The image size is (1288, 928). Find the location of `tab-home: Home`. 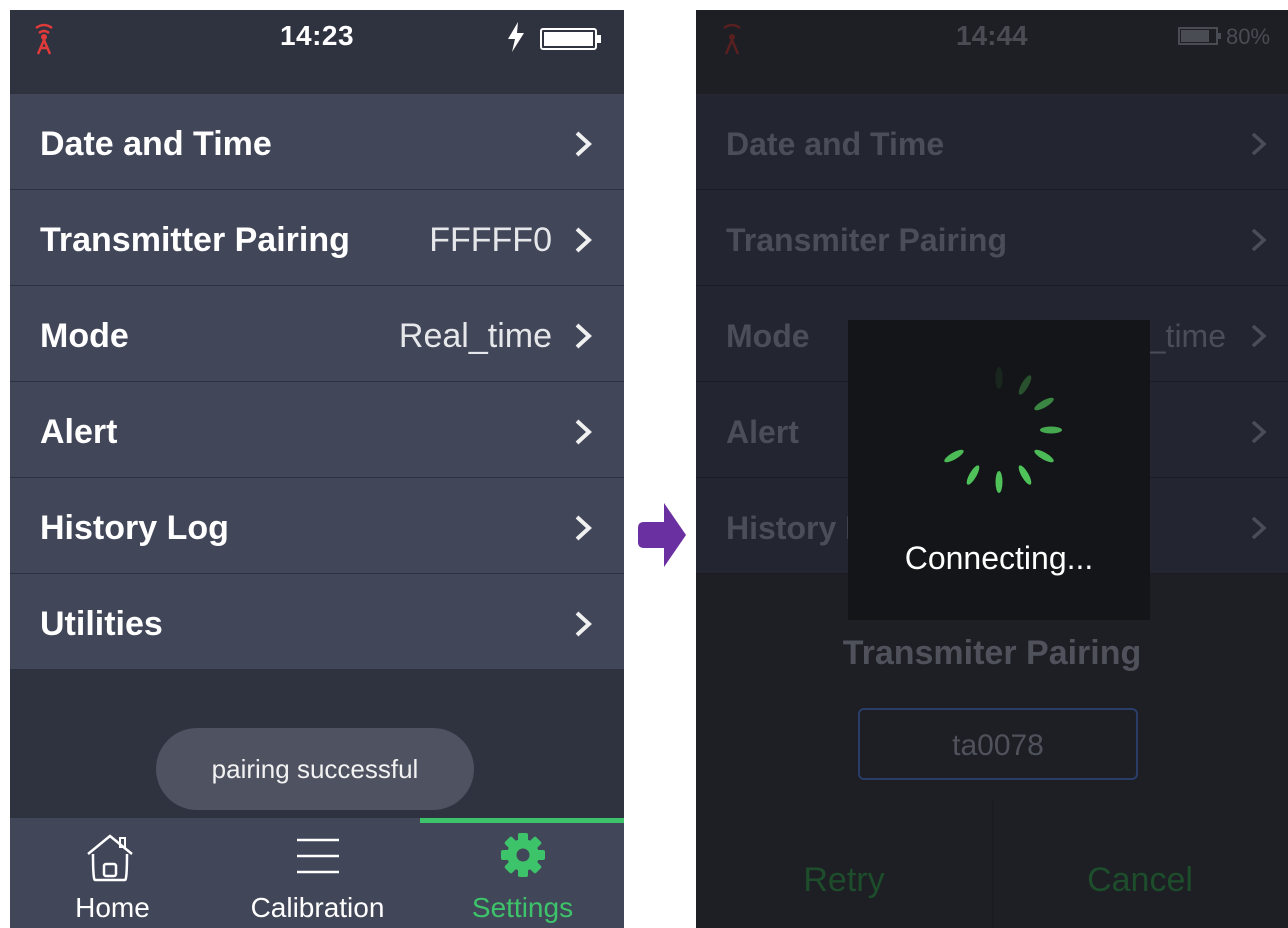

tab-home: Home is located at coordinates (112, 873).